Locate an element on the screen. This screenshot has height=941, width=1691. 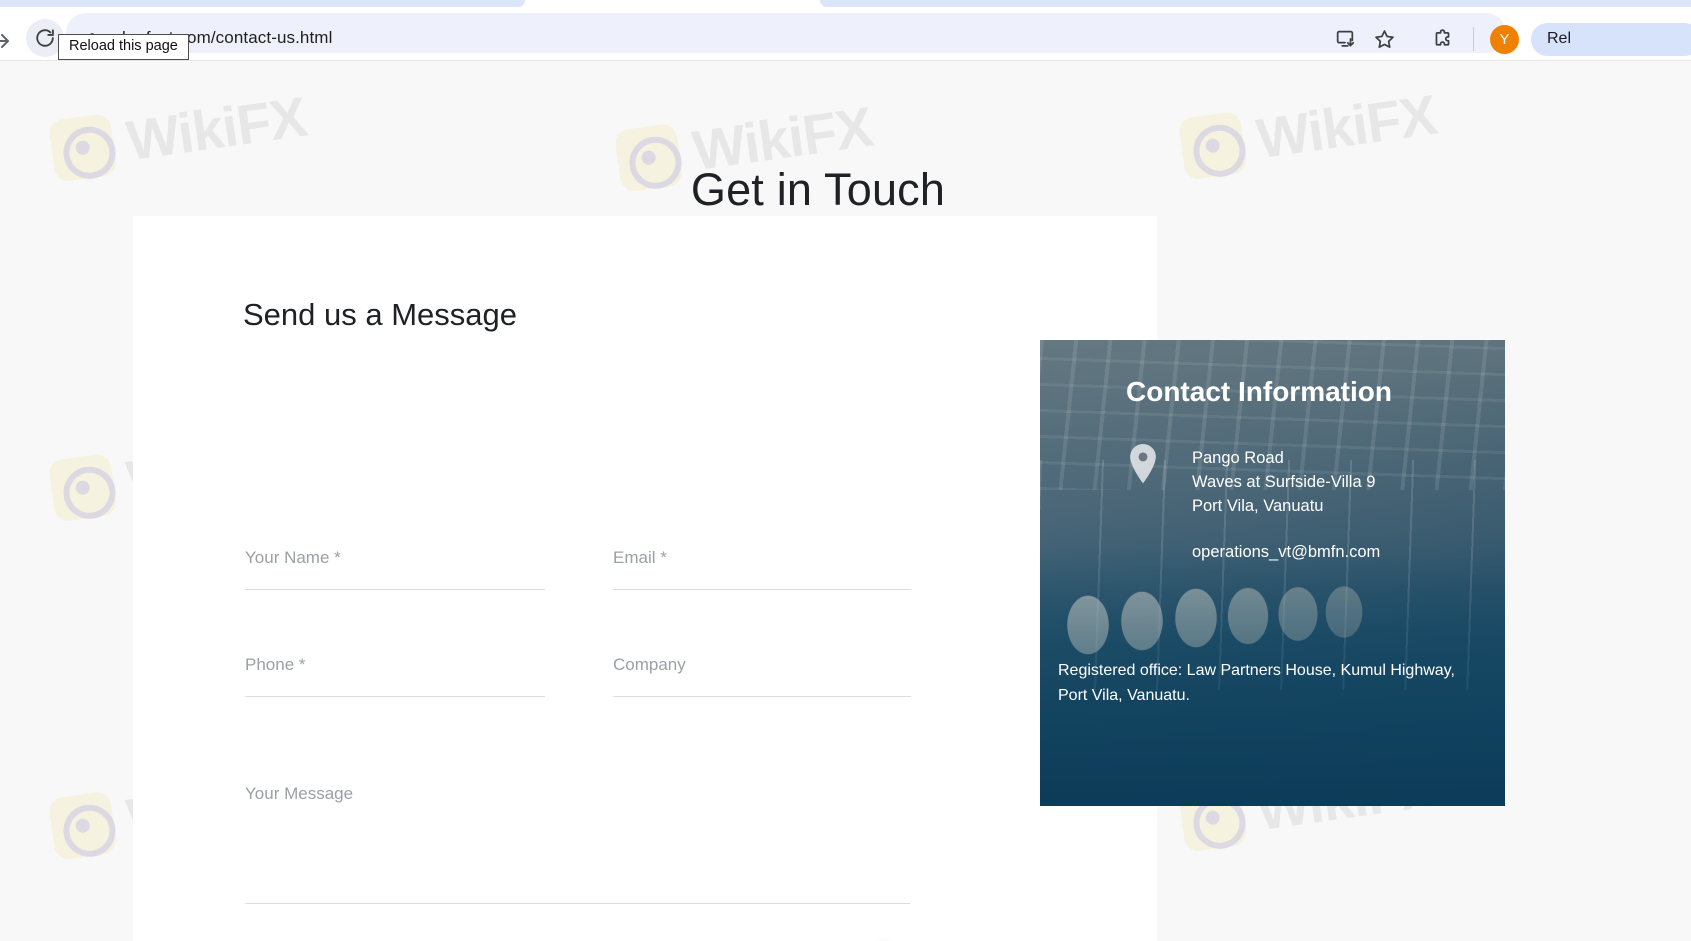
browser-toolbar: bmfnvt.com/contact-us.html Y Rel is located at coordinates (845, 33).